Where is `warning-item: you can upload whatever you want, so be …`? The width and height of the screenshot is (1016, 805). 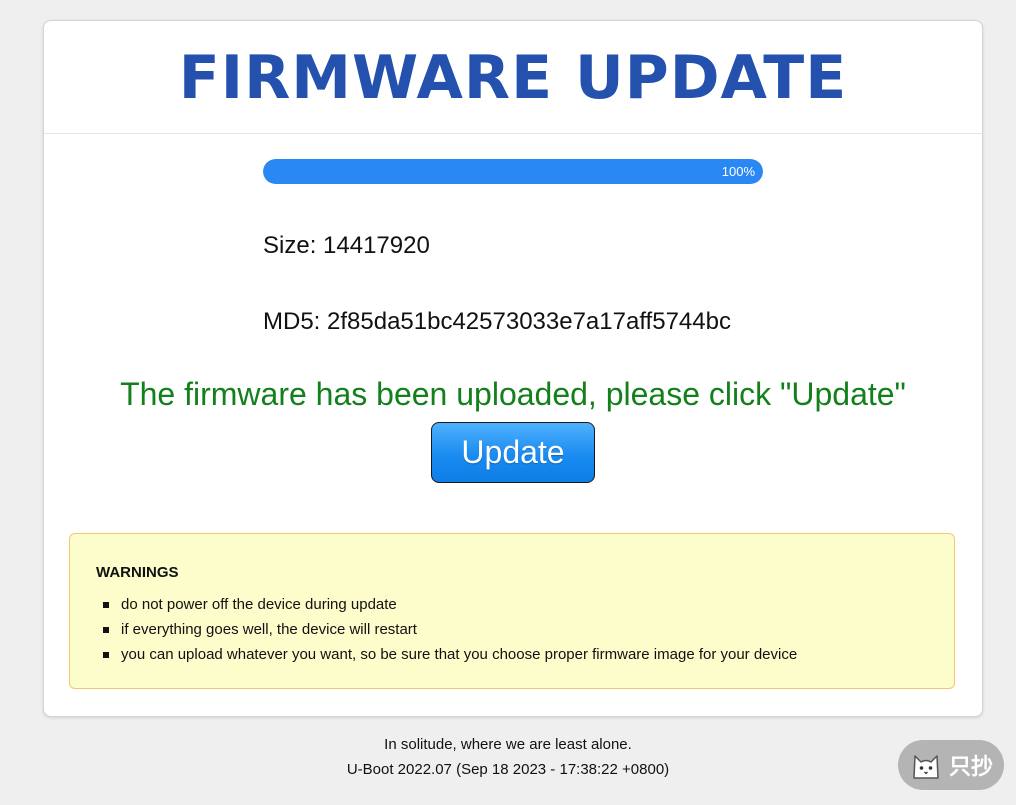
warning-item: you can upload whatever you want, so be … is located at coordinates (446, 654).